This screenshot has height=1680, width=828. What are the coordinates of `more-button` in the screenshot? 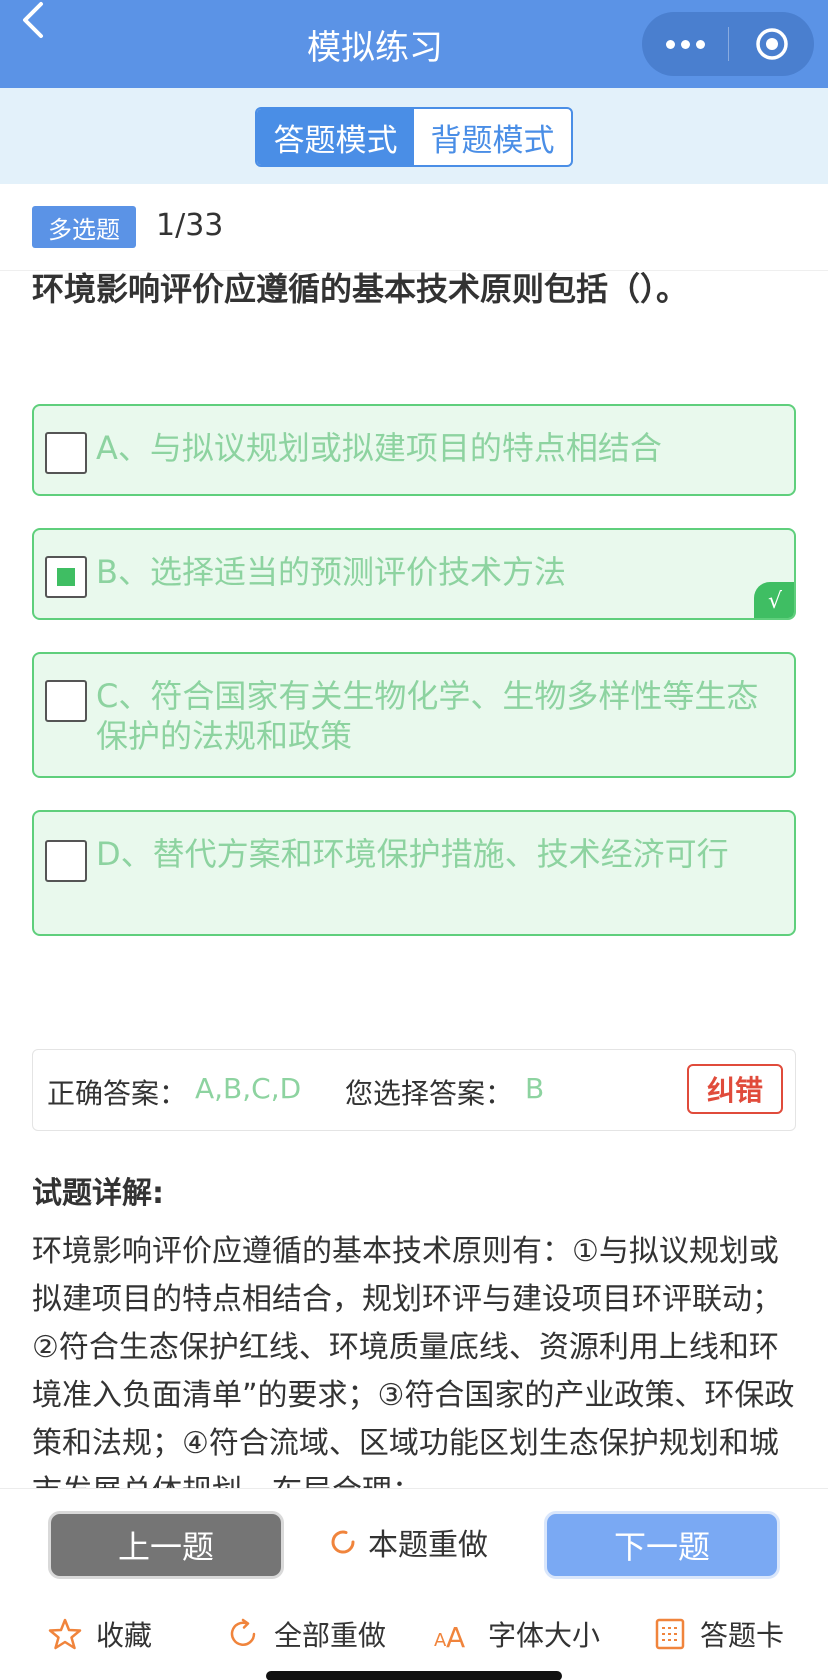 It's located at (685, 44).